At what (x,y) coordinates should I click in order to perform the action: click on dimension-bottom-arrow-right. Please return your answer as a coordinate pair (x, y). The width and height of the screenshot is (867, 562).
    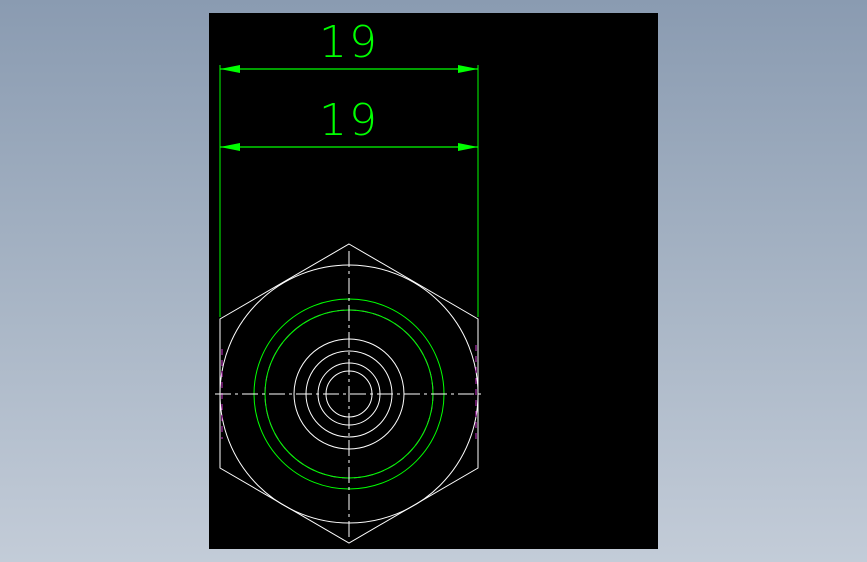
    Looking at the image, I should click on (468, 147).